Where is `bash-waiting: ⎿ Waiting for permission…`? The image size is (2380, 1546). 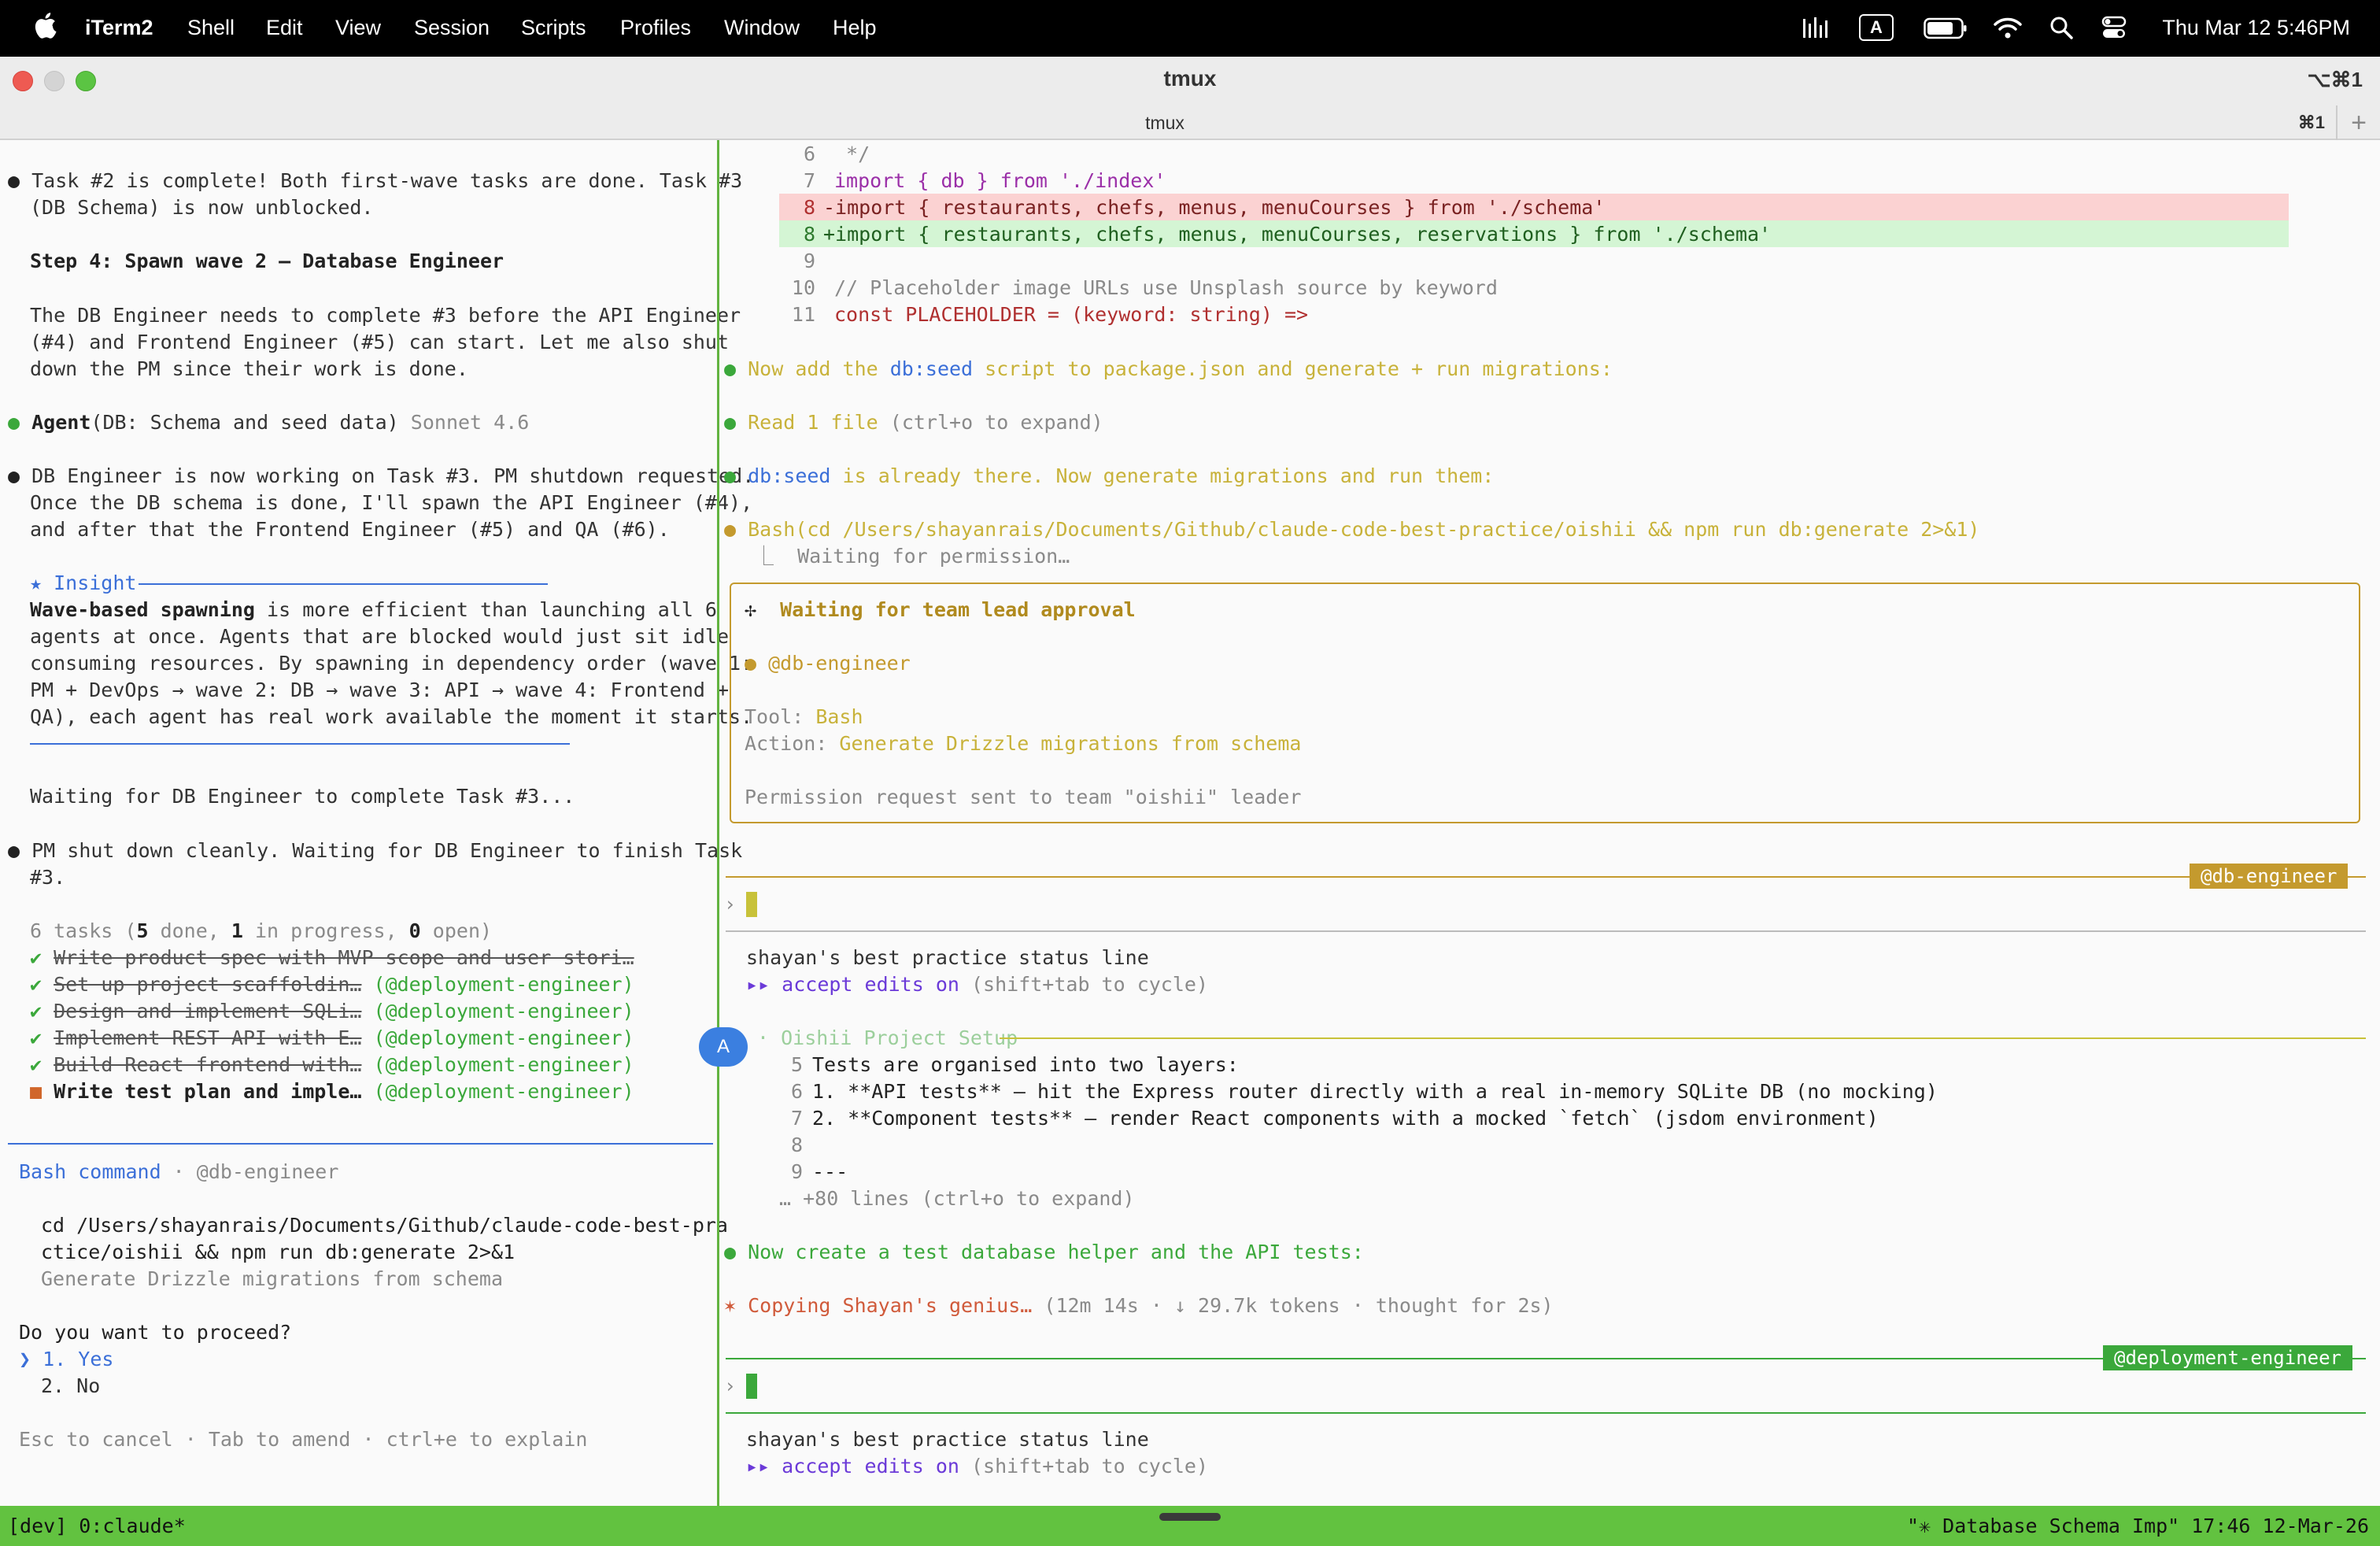 bash-waiting: ⎿ Waiting for permission… is located at coordinates (912, 557).